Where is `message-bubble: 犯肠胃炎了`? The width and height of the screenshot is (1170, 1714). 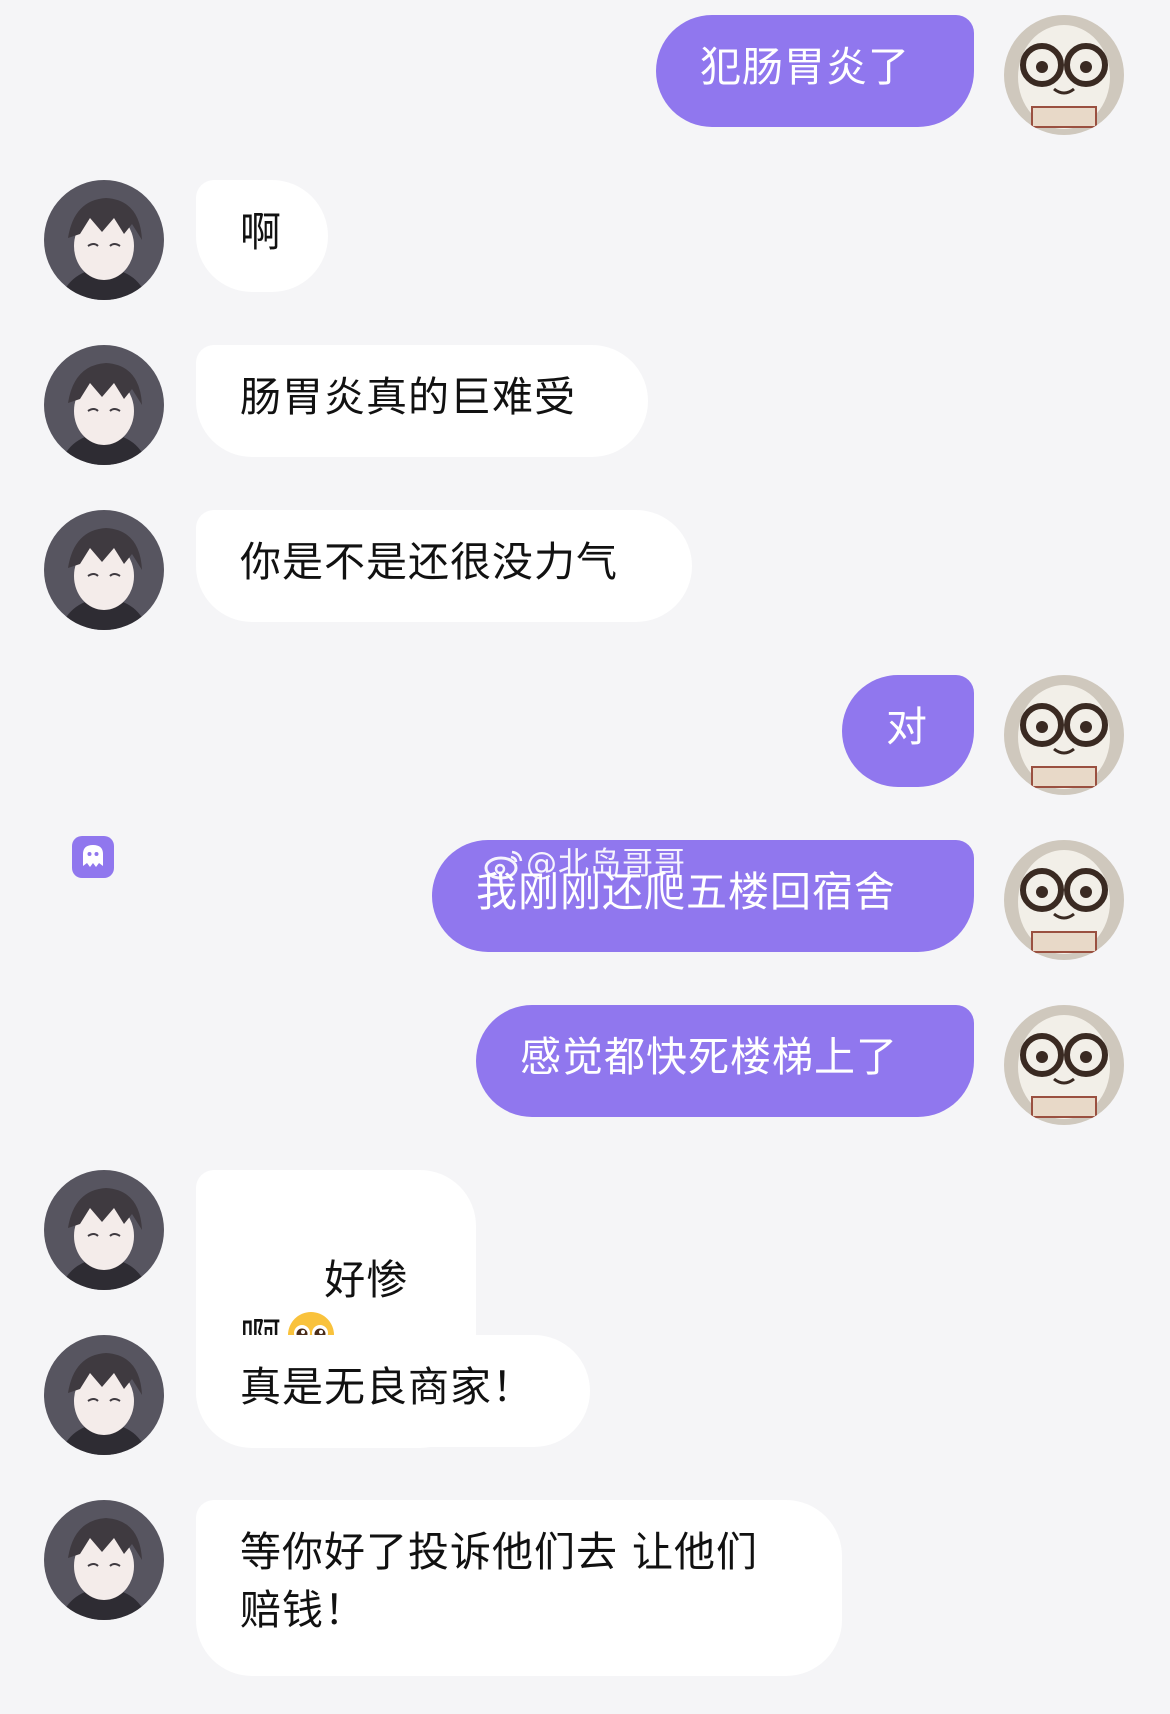
message-bubble: 犯肠胃炎了 is located at coordinates (815, 71).